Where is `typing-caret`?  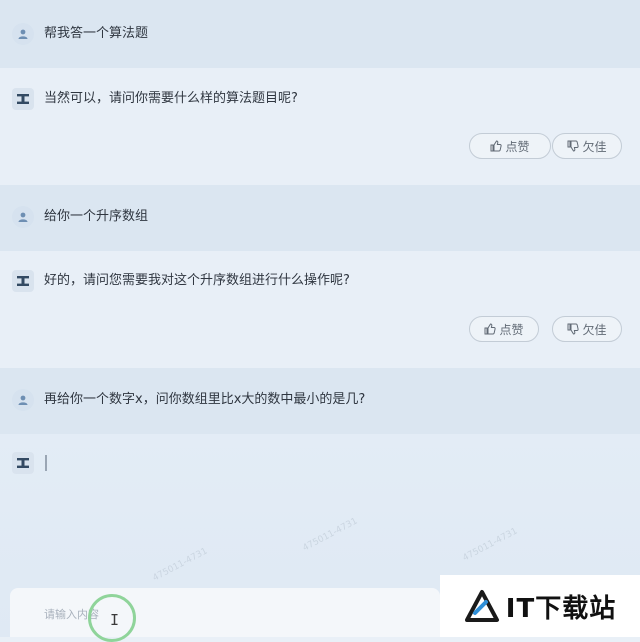
typing-caret is located at coordinates (46, 463).